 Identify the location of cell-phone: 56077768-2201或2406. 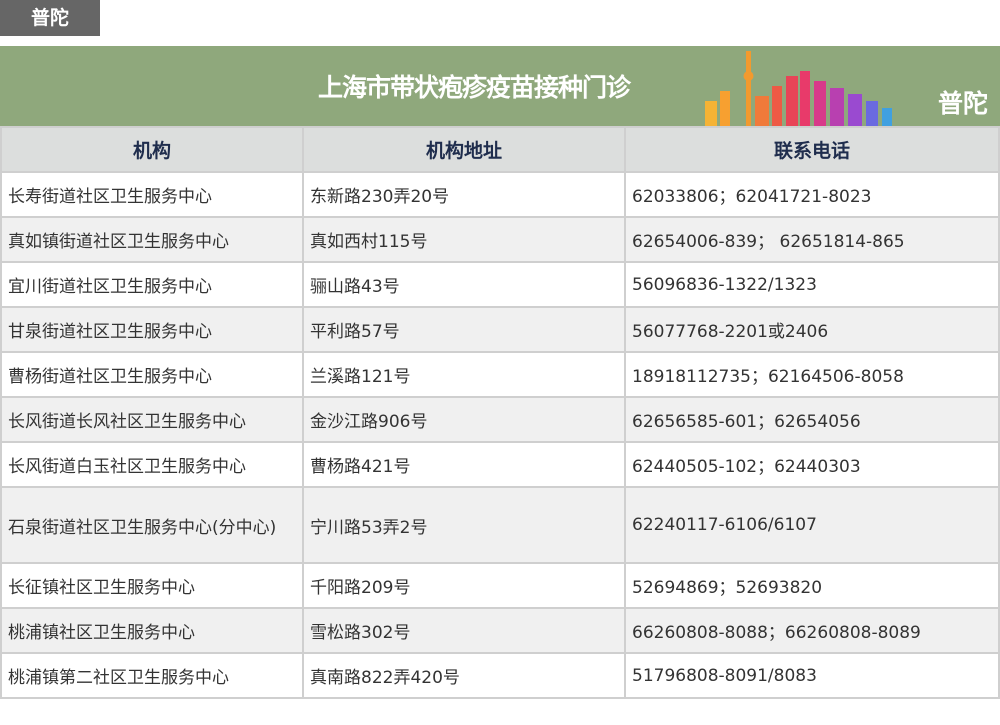
(812, 329).